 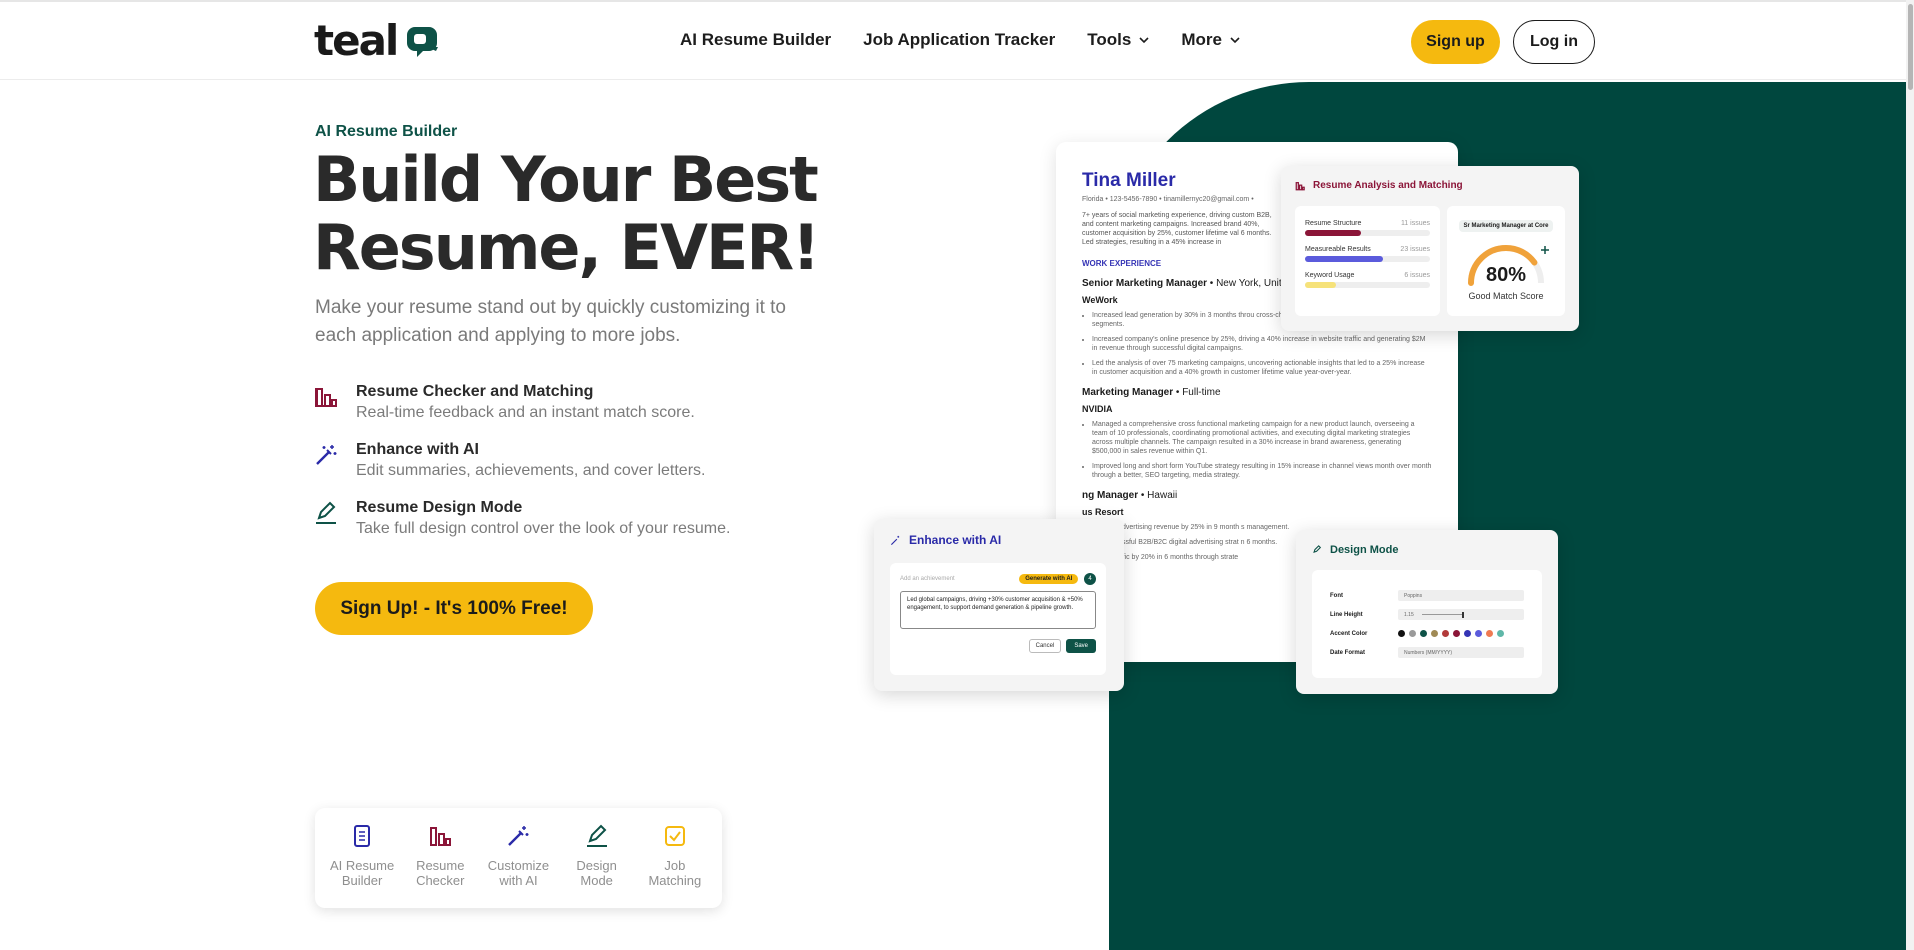 What do you see at coordinates (1049, 579) in the screenshot?
I see `generate-with-ai-button: Generate with AI` at bounding box center [1049, 579].